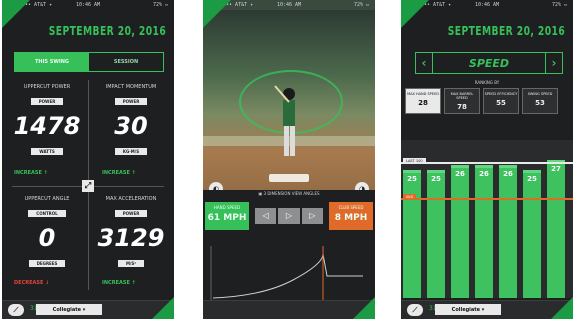 This screenshot has height=319, width=575. I want to click on hand-speed-box: HAND SPEED 61 MPH, so click(227, 216).